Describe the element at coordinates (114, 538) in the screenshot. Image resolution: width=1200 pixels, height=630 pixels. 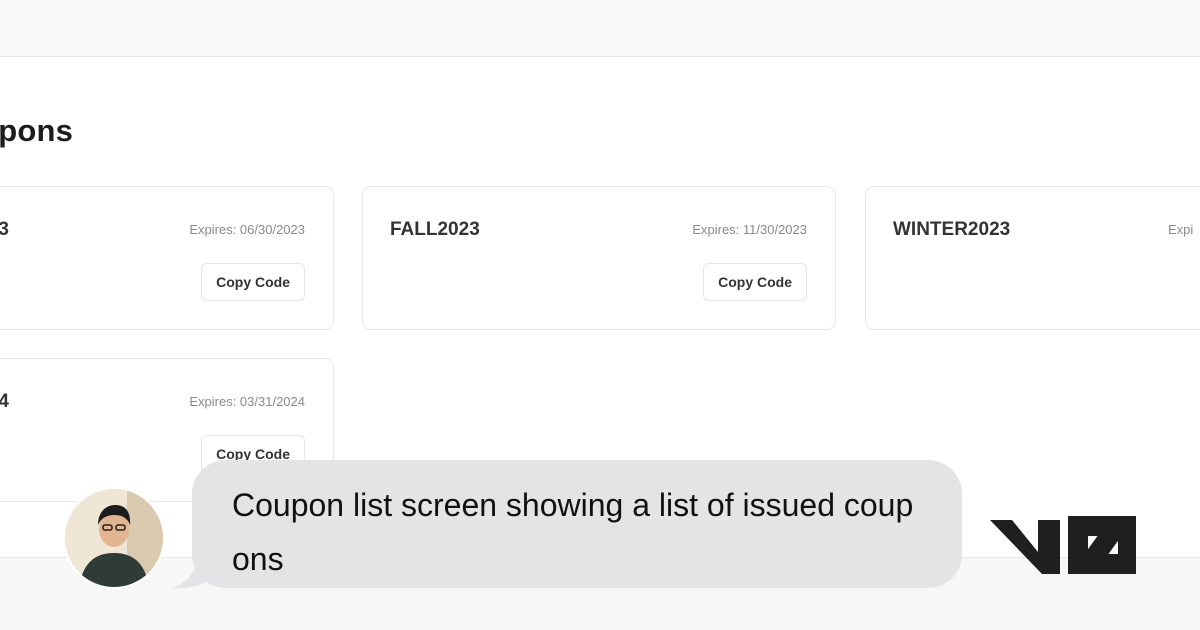
I see `person-avatar-icon` at that location.